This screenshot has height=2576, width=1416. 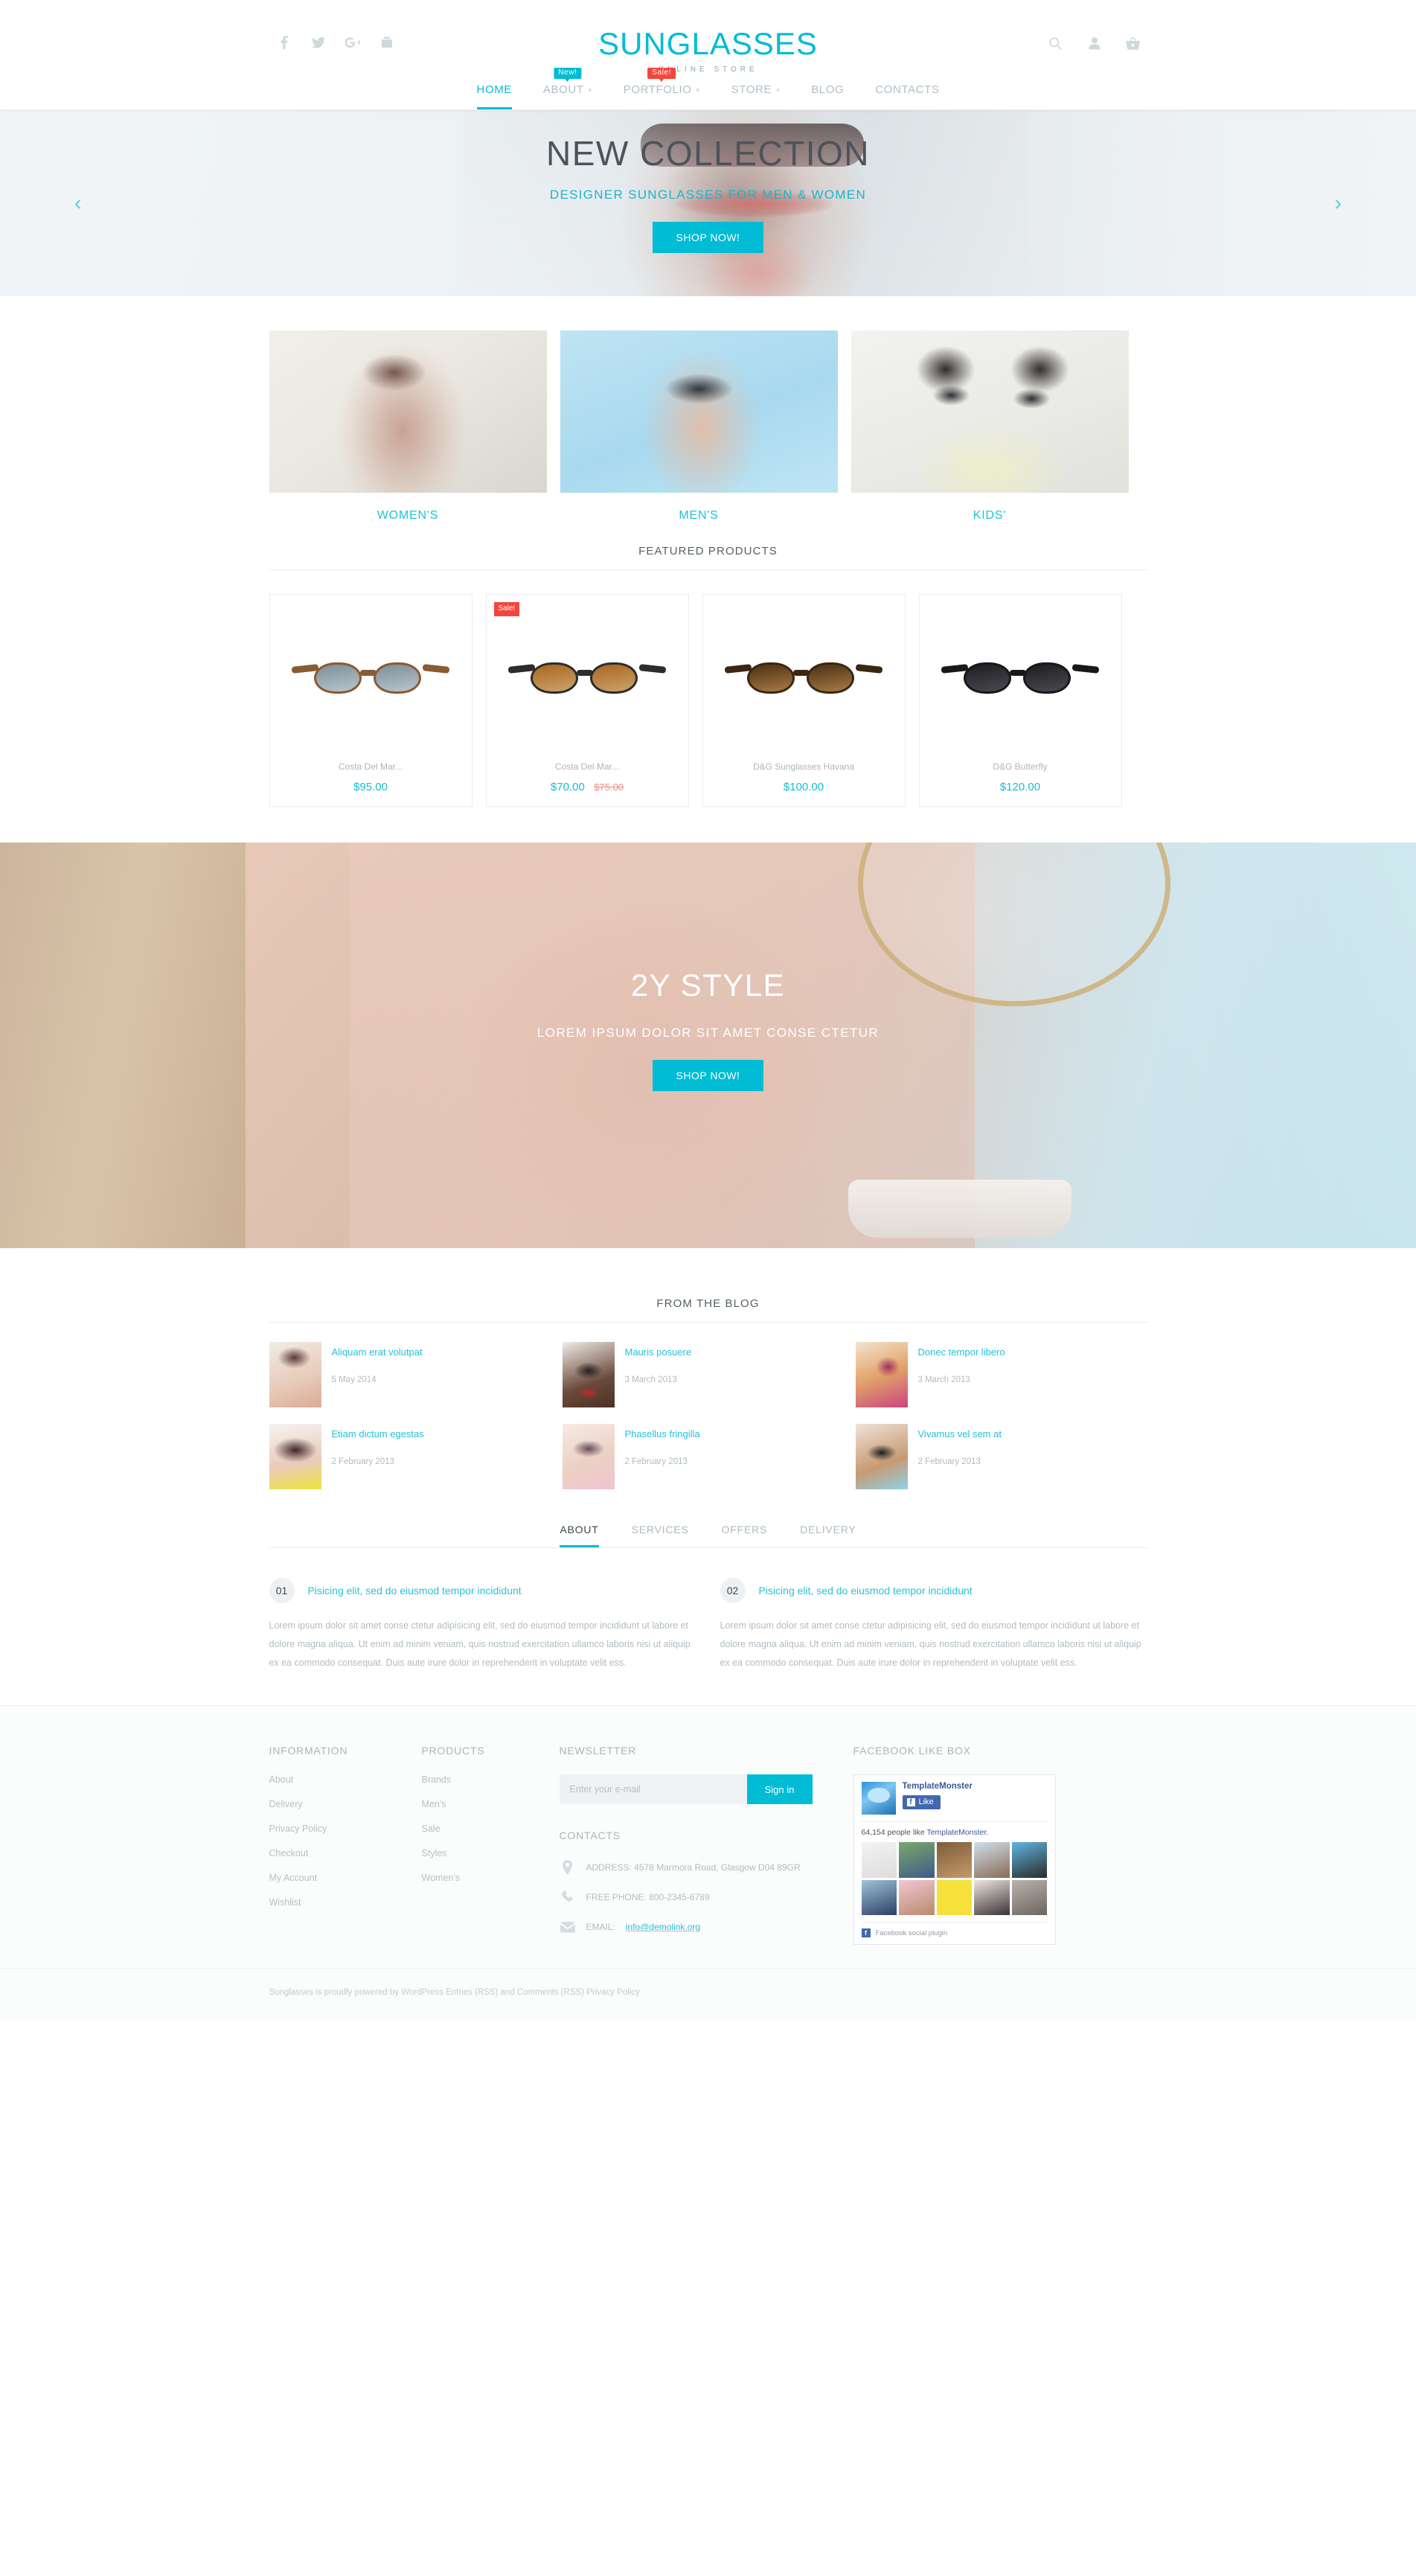 What do you see at coordinates (756, 96) in the screenshot?
I see `nav-item-store: STORE ▾` at bounding box center [756, 96].